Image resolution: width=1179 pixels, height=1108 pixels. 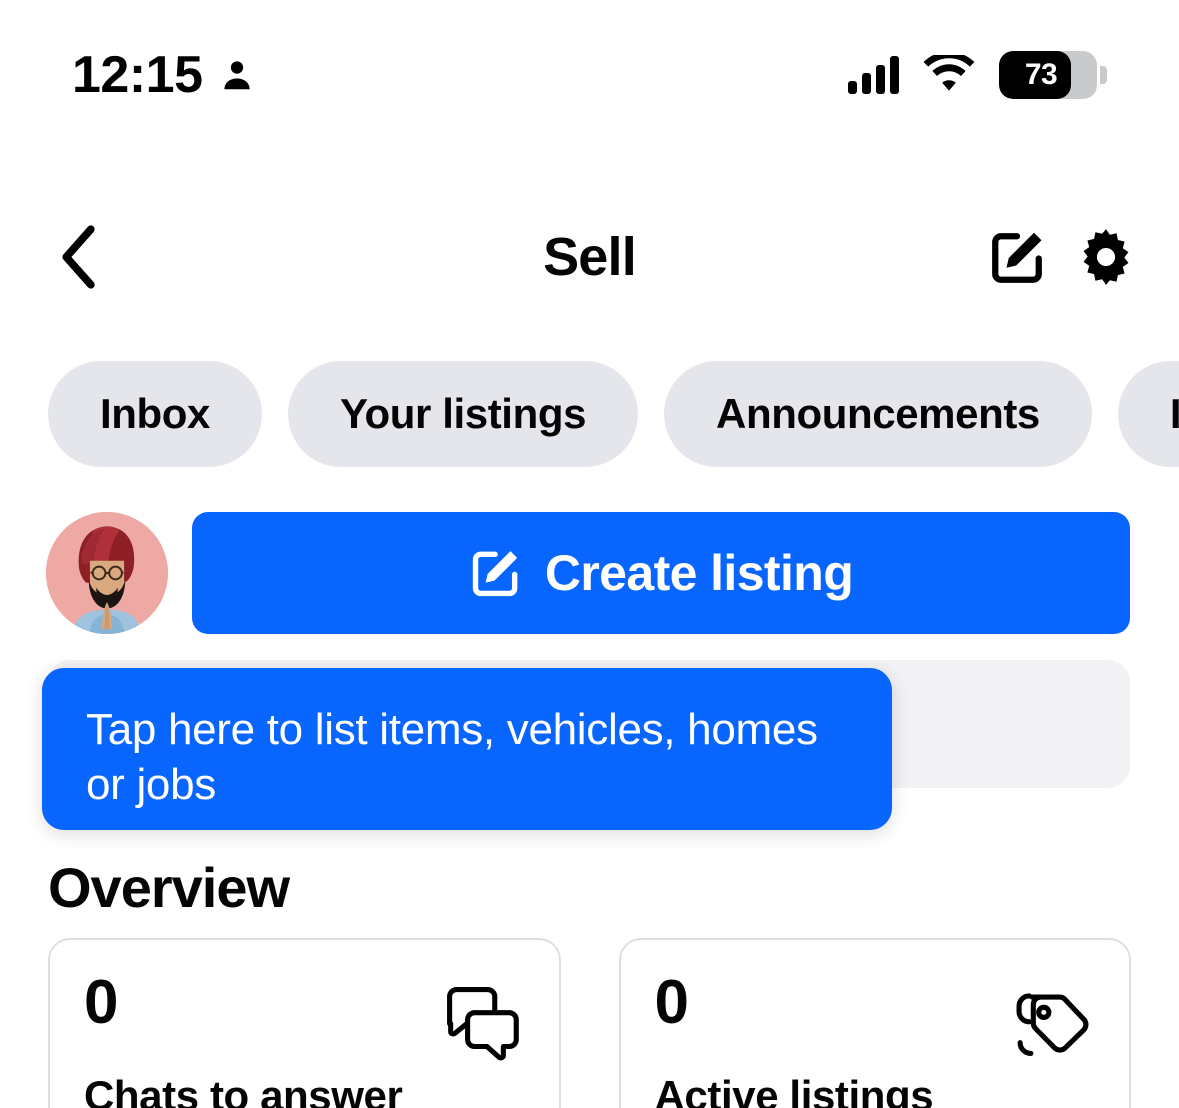 What do you see at coordinates (482, 1023) in the screenshot?
I see `chat-bubbles-icon` at bounding box center [482, 1023].